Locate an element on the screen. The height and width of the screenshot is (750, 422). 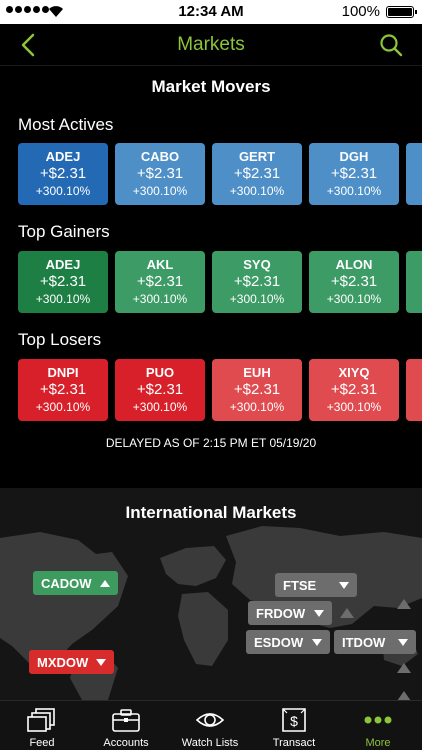
nav-bar: Markets is located at coordinates (211, 45).